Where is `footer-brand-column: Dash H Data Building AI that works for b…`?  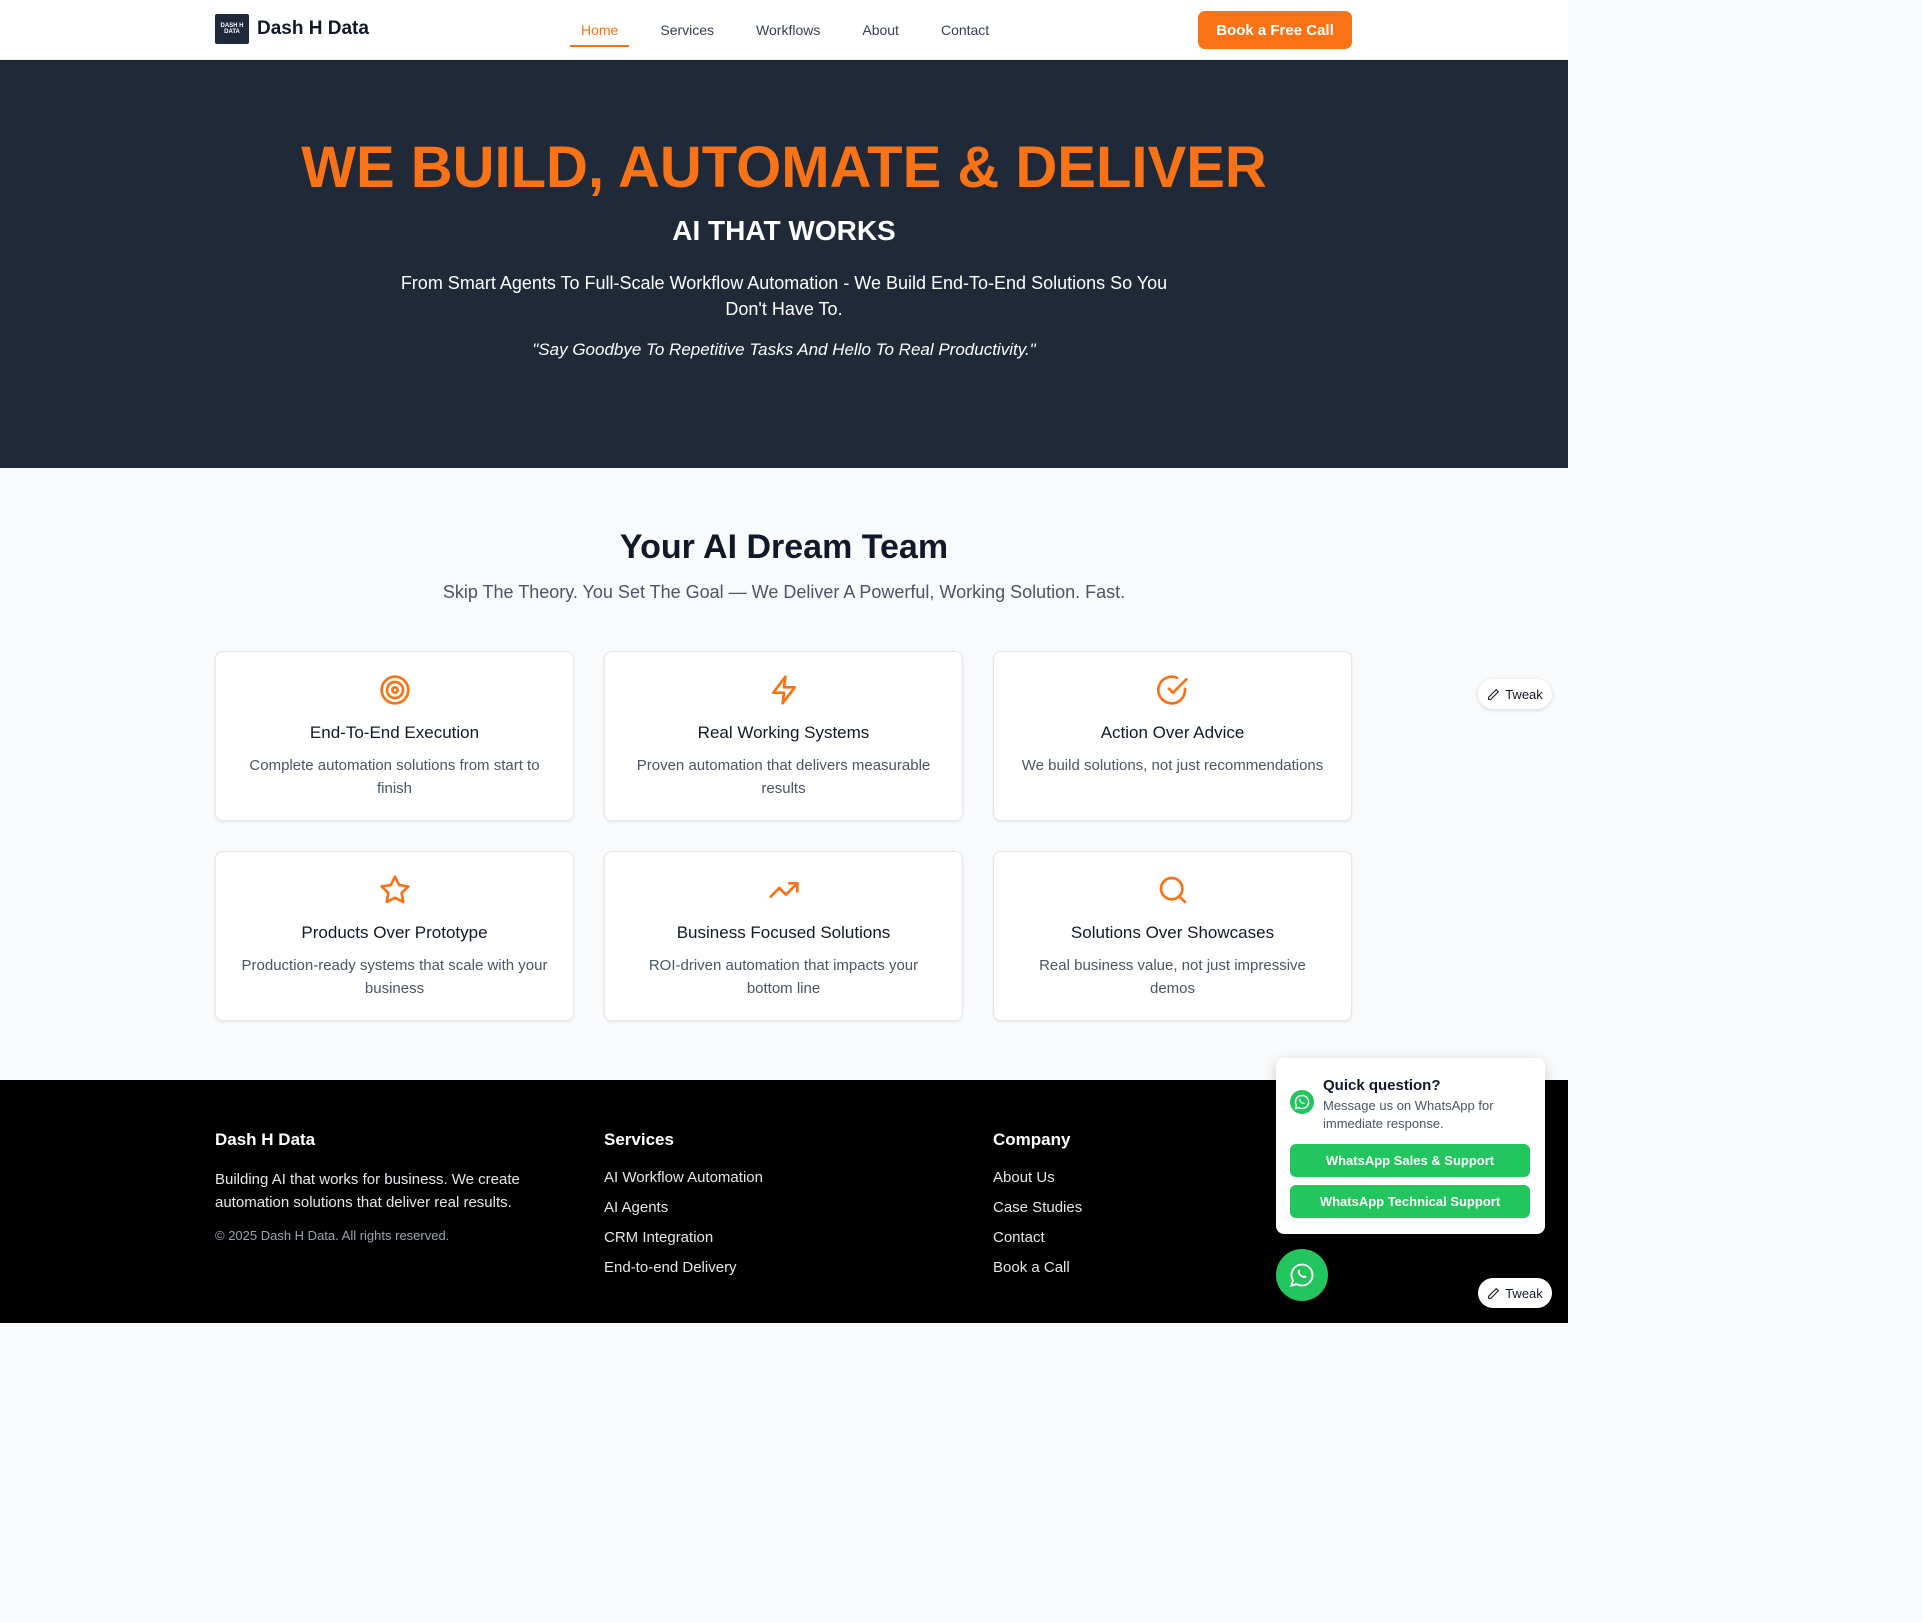
footer-brand-column: Dash H Data Building AI that works for b… is located at coordinates (375, 1186).